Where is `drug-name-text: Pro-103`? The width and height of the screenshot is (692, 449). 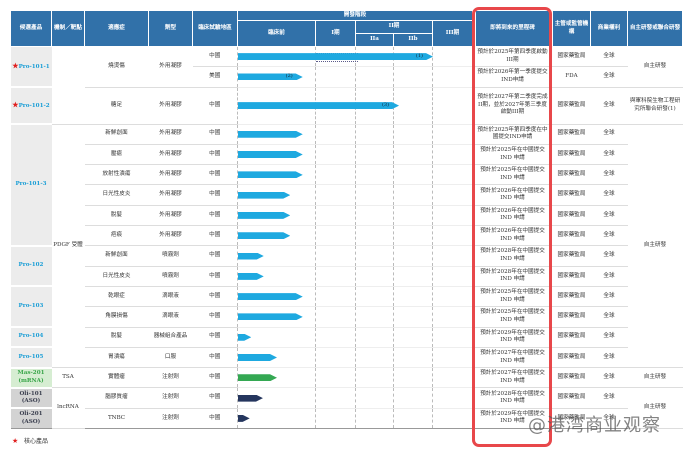
drug-name-text: Pro-103 is located at coordinates (31, 305).